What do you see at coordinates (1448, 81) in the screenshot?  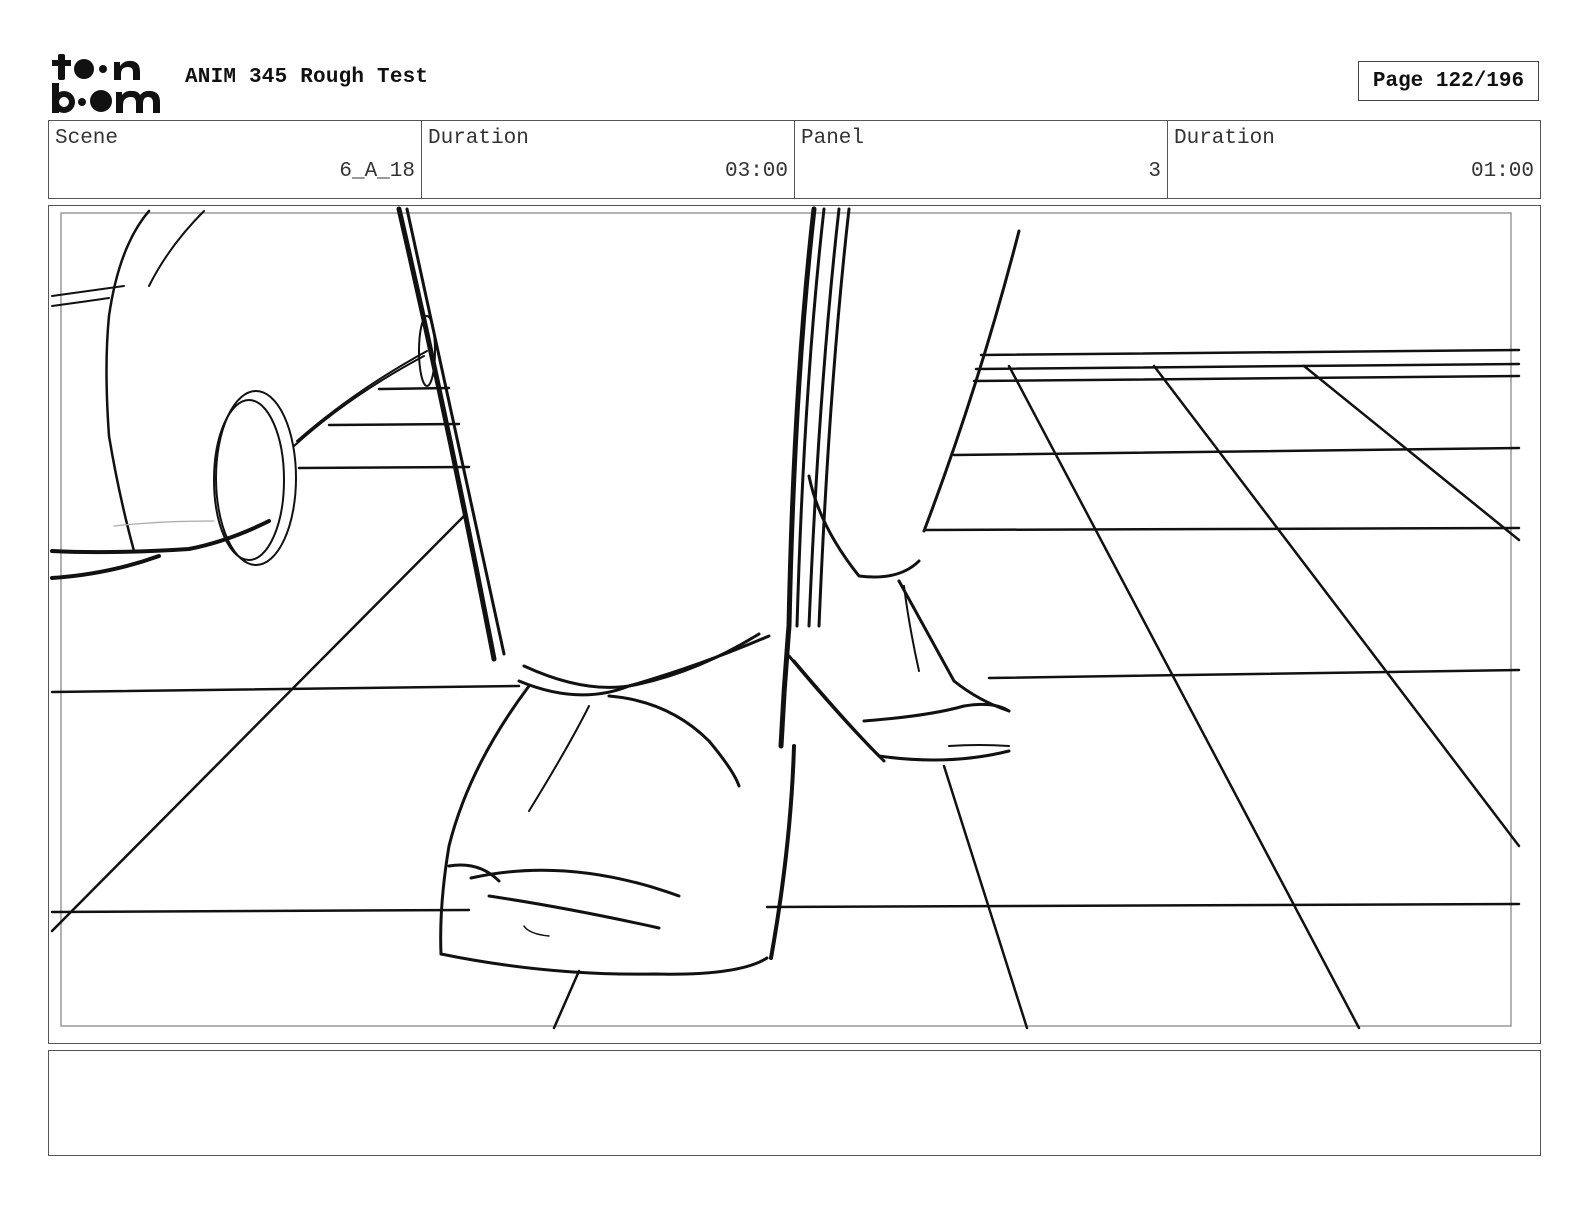 I see `page-indicator: Page 122/196` at bounding box center [1448, 81].